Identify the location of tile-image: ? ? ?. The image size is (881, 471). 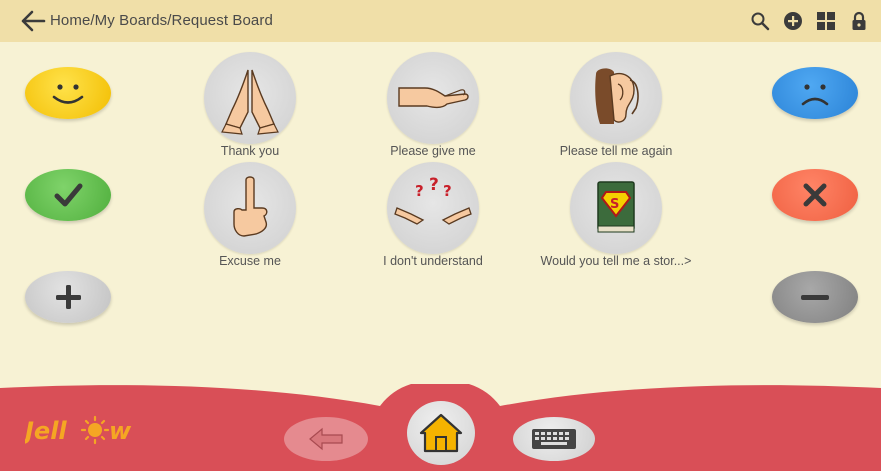
(433, 208).